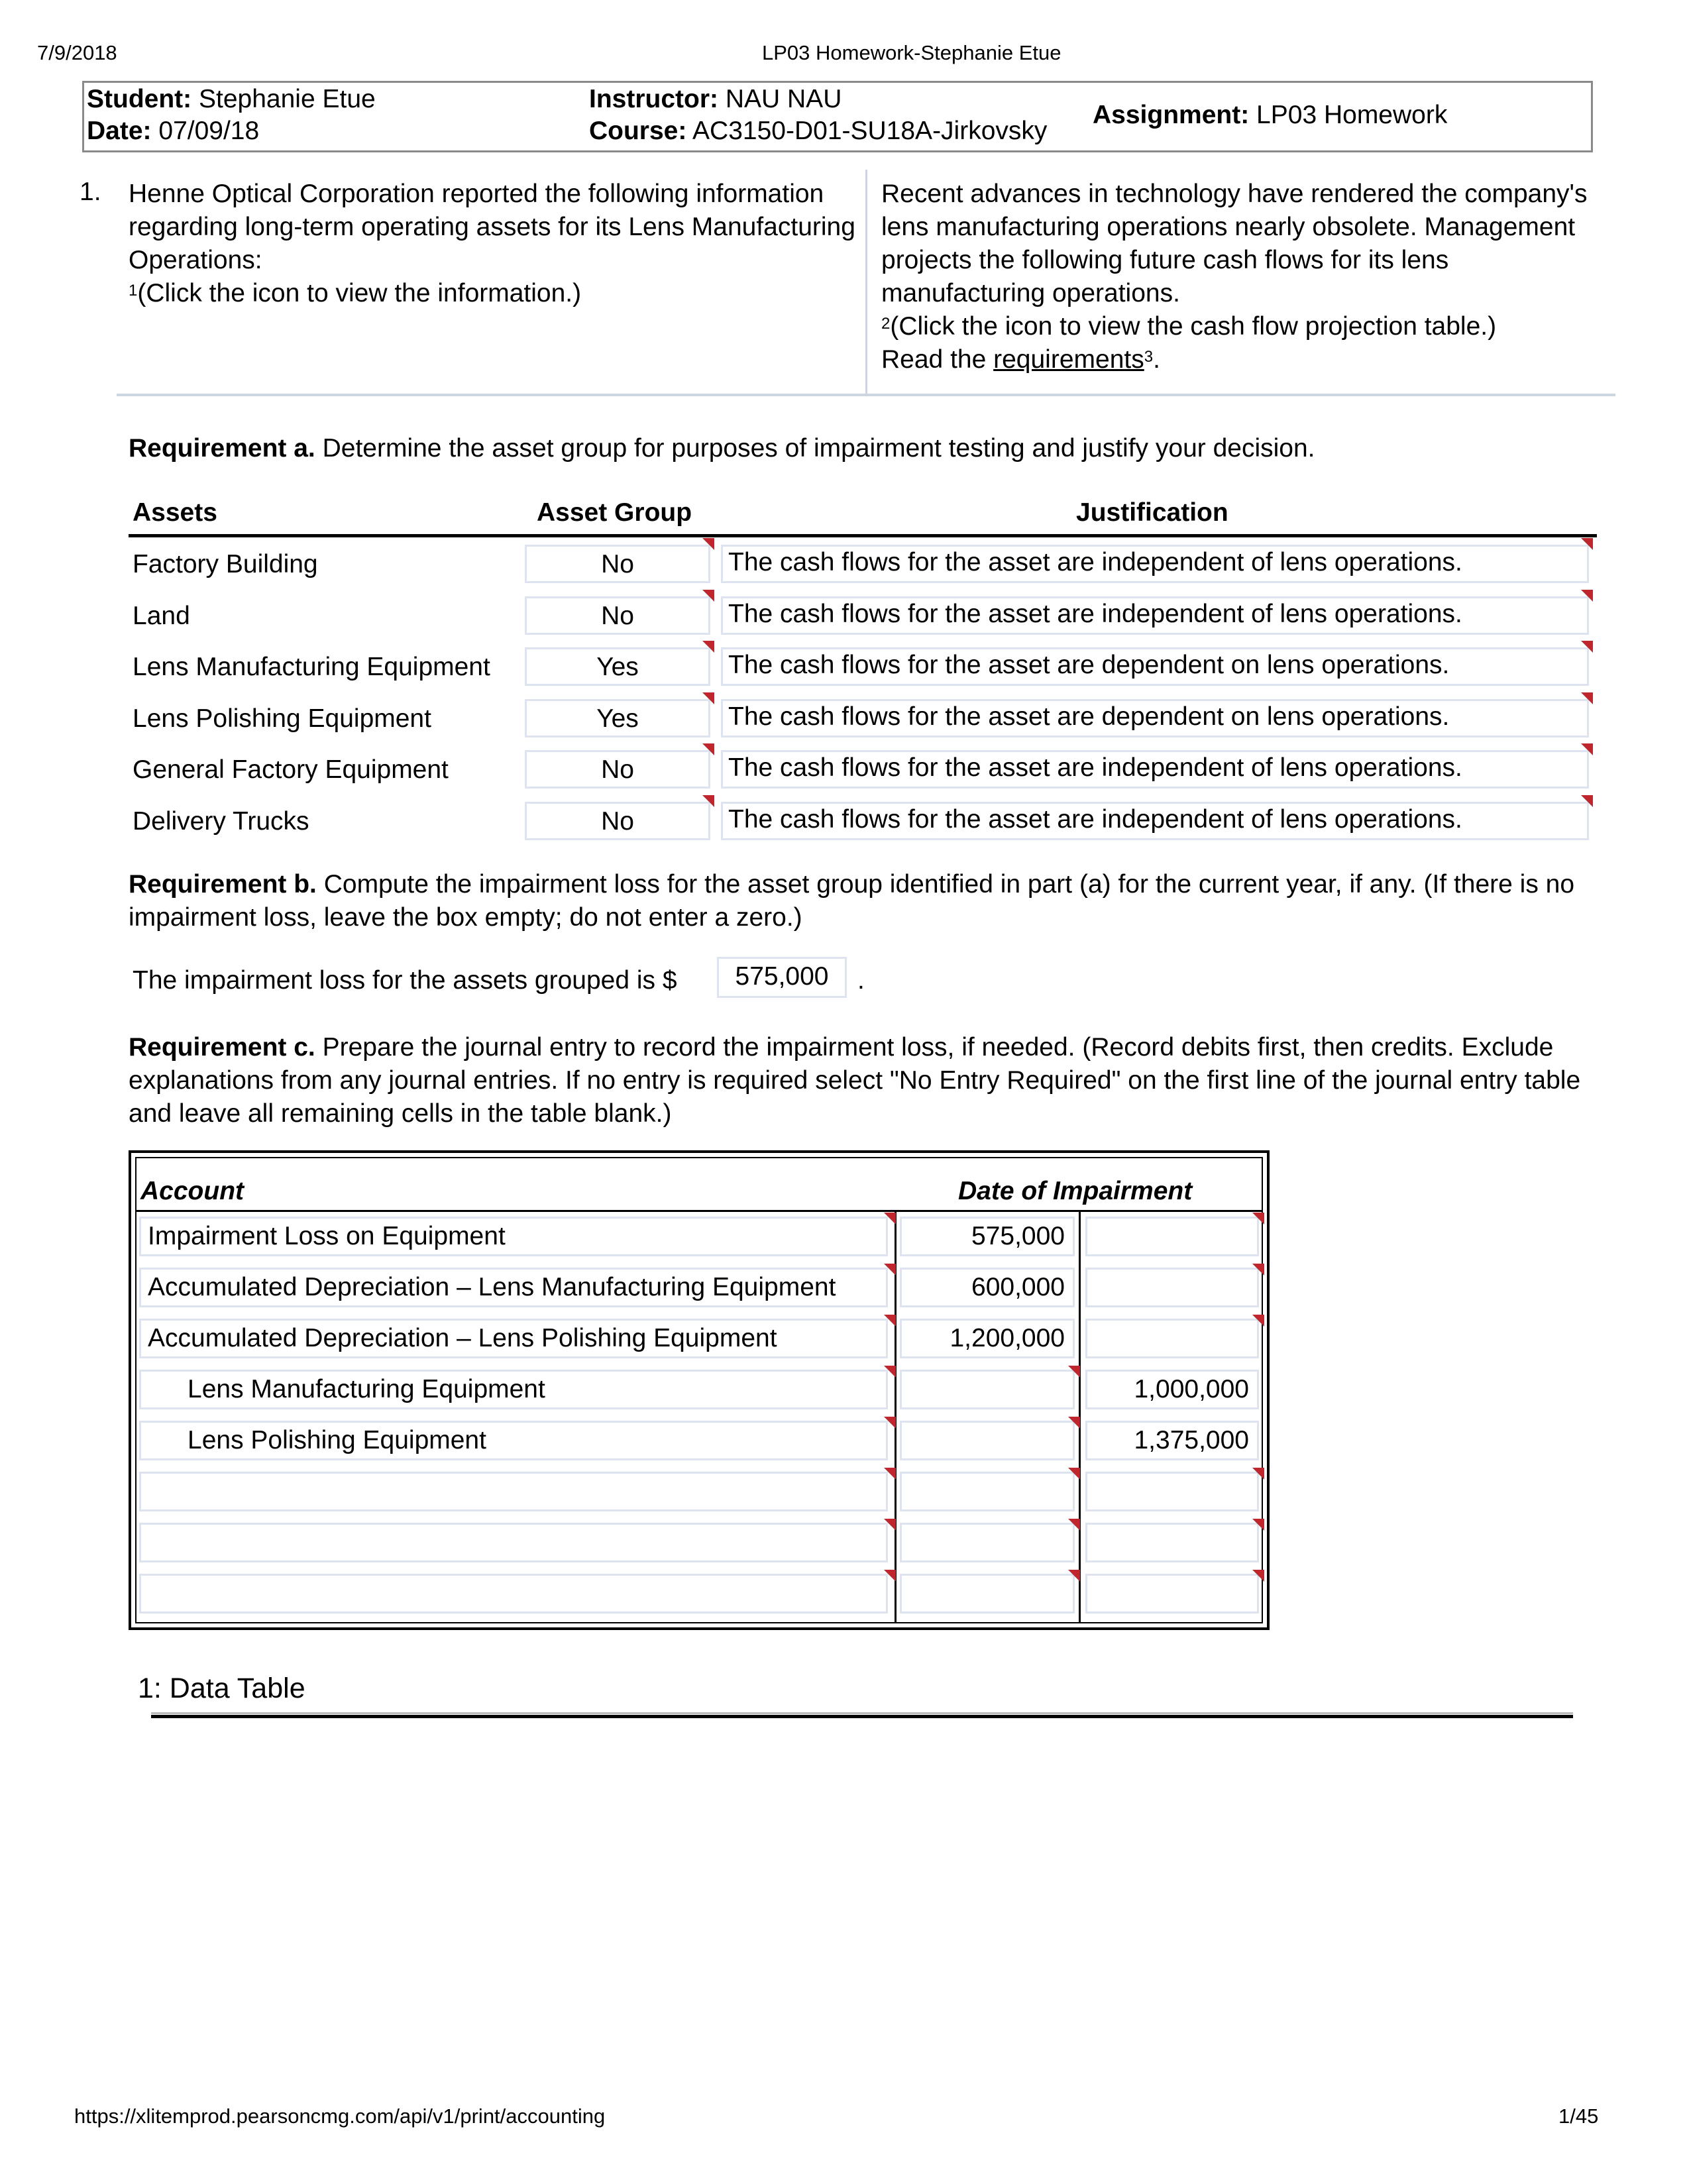  Describe the element at coordinates (209, 131) in the screenshot. I see `assignment-date: 07/09/18` at that location.